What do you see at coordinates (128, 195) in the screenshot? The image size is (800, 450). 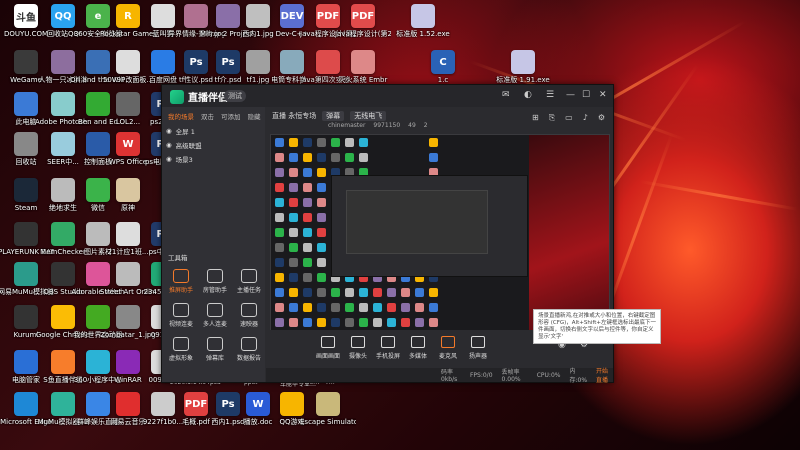 I see `desktop-icon: 原神` at bounding box center [128, 195].